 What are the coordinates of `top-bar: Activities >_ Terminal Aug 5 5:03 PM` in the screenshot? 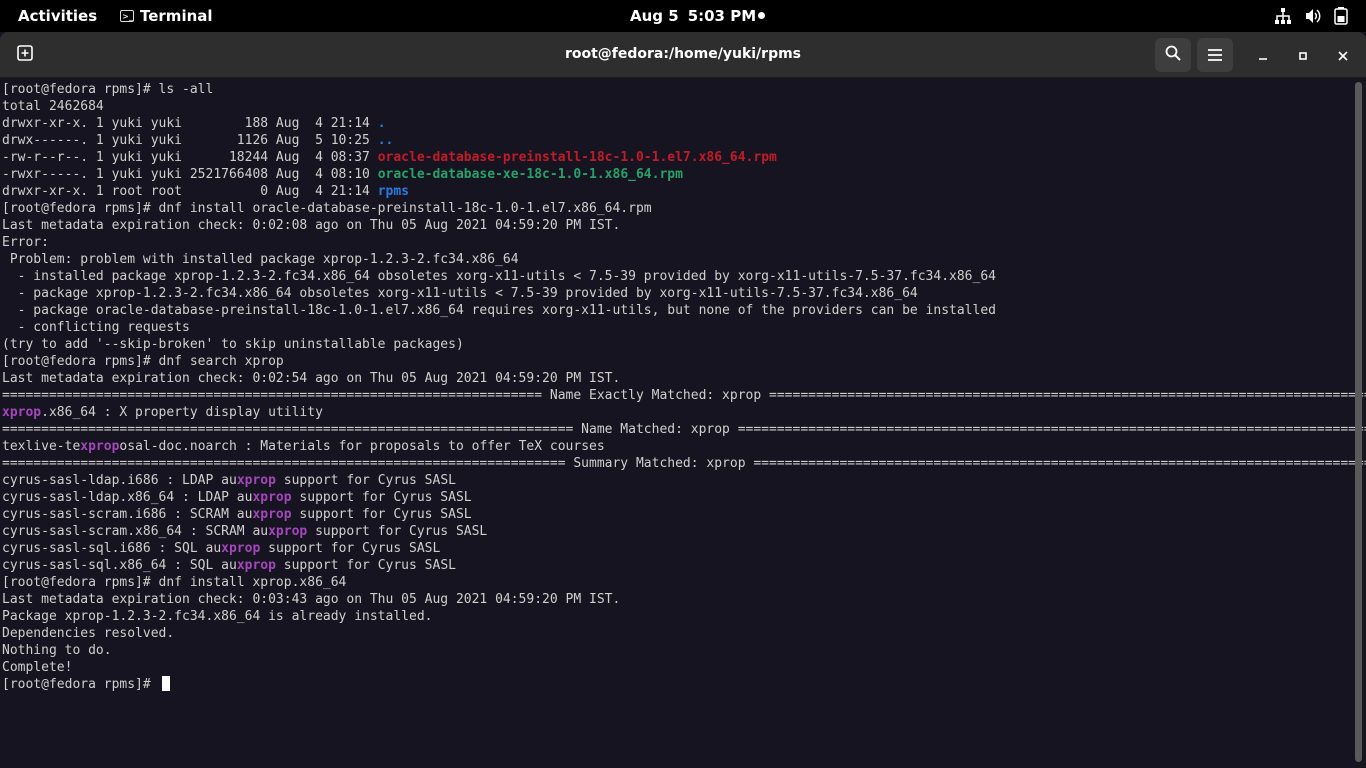 It's located at (683, 16).